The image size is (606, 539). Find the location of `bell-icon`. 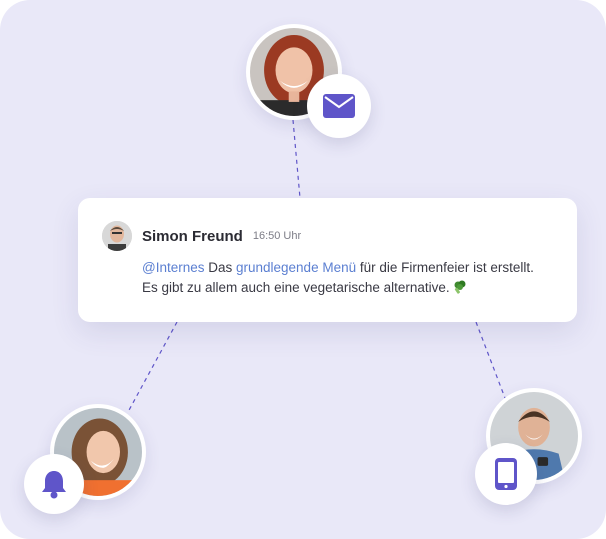

bell-icon is located at coordinates (54, 485).